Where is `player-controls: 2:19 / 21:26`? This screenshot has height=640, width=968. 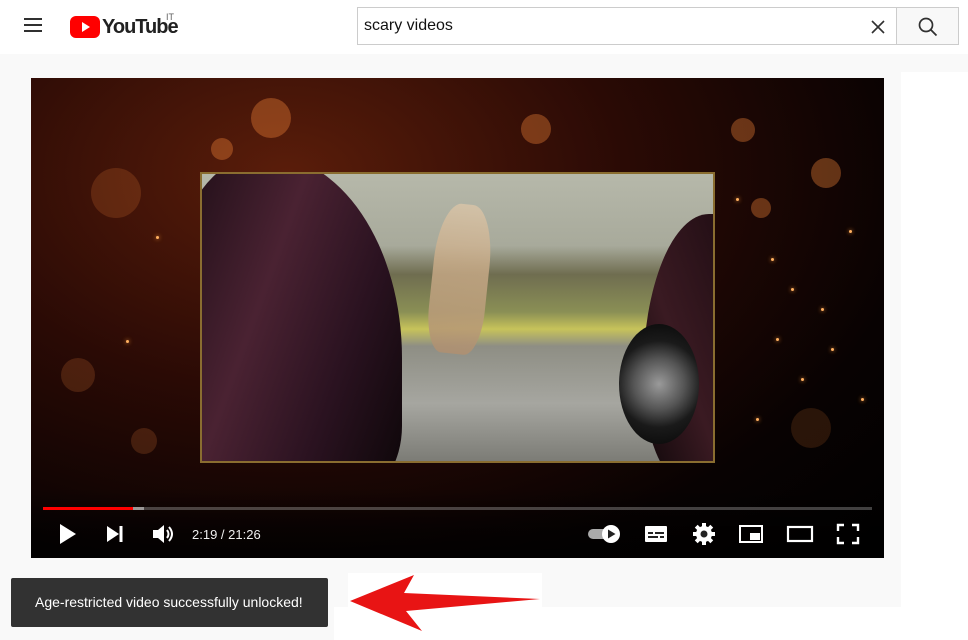
player-controls: 2:19 / 21:26 is located at coordinates (457, 523).